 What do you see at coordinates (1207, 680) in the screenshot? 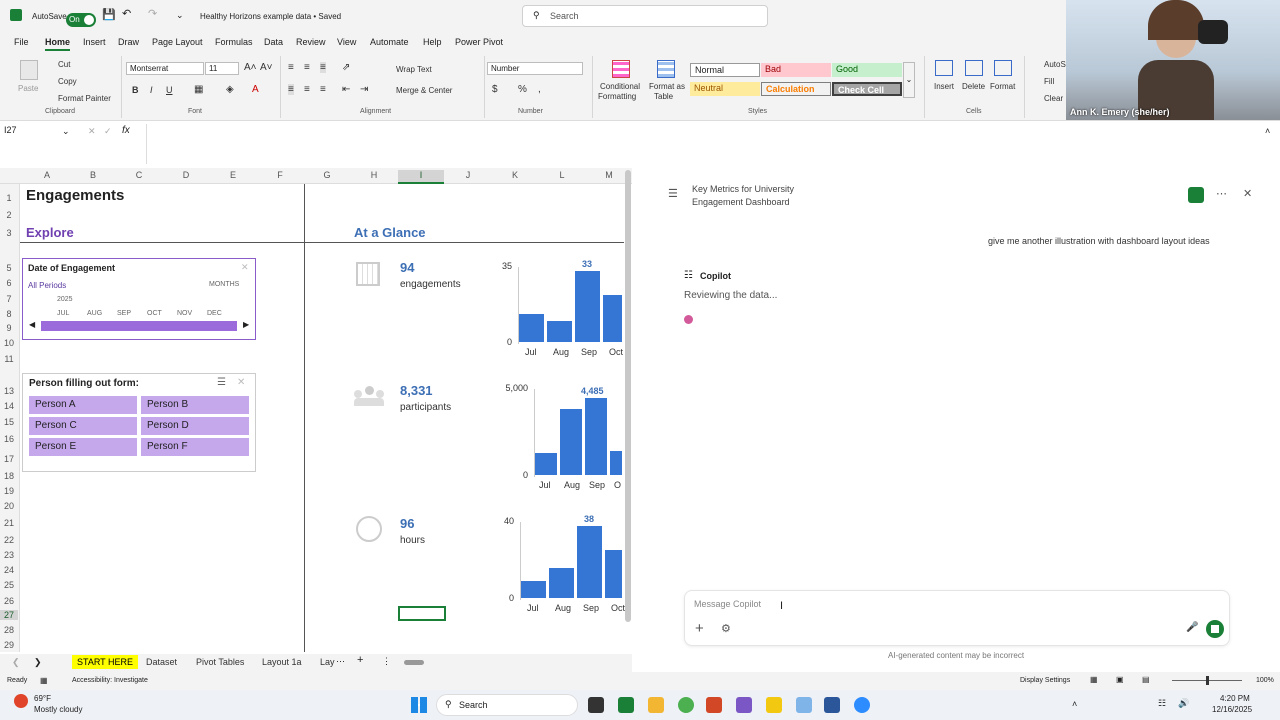
I see `zoom-slider` at bounding box center [1207, 680].